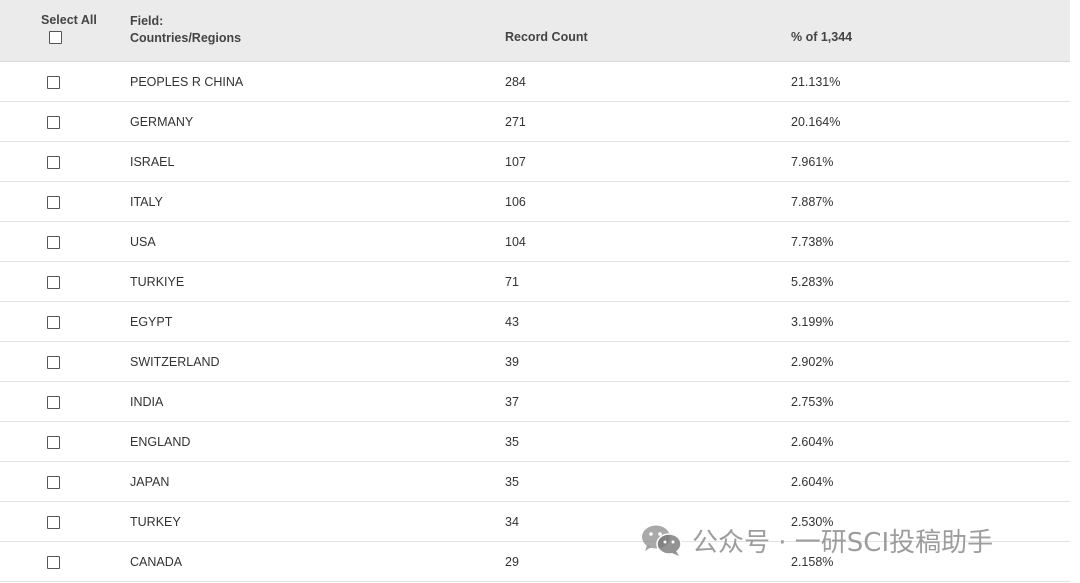 Image resolution: width=1080 pixels, height=583 pixels. What do you see at coordinates (186, 38) in the screenshot?
I see `field-name: Countries/Regions` at bounding box center [186, 38].